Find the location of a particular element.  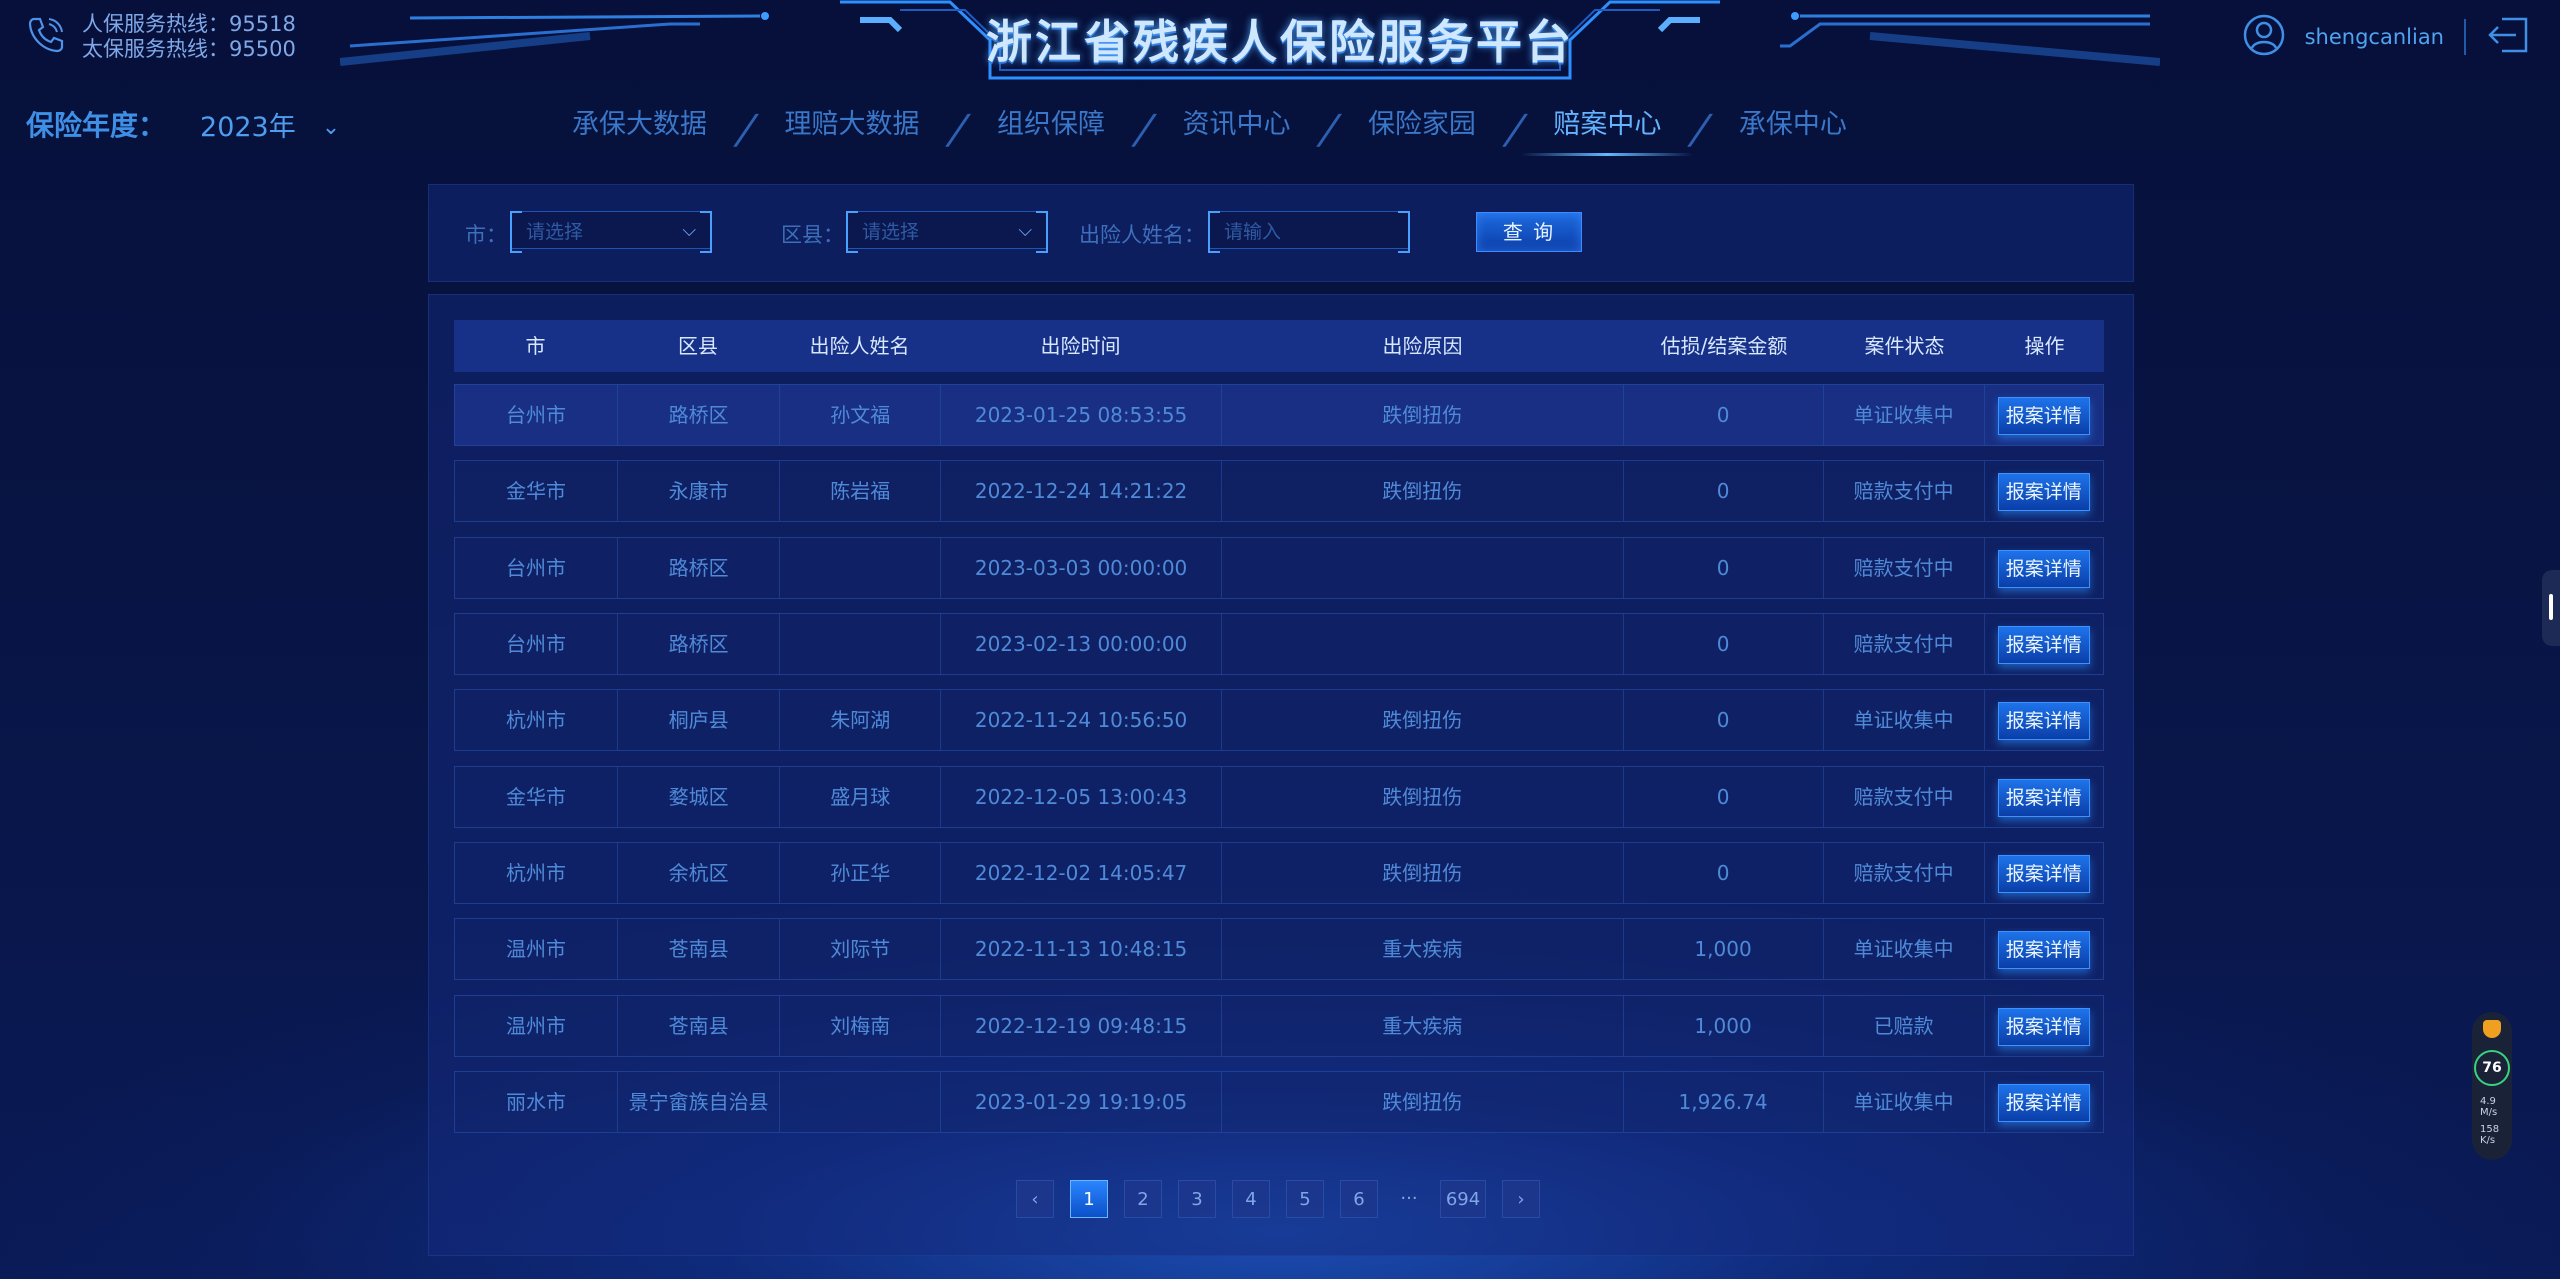

insurance-year-selector: 保险年度： 2023年 ⌄ is located at coordinates (183, 124).